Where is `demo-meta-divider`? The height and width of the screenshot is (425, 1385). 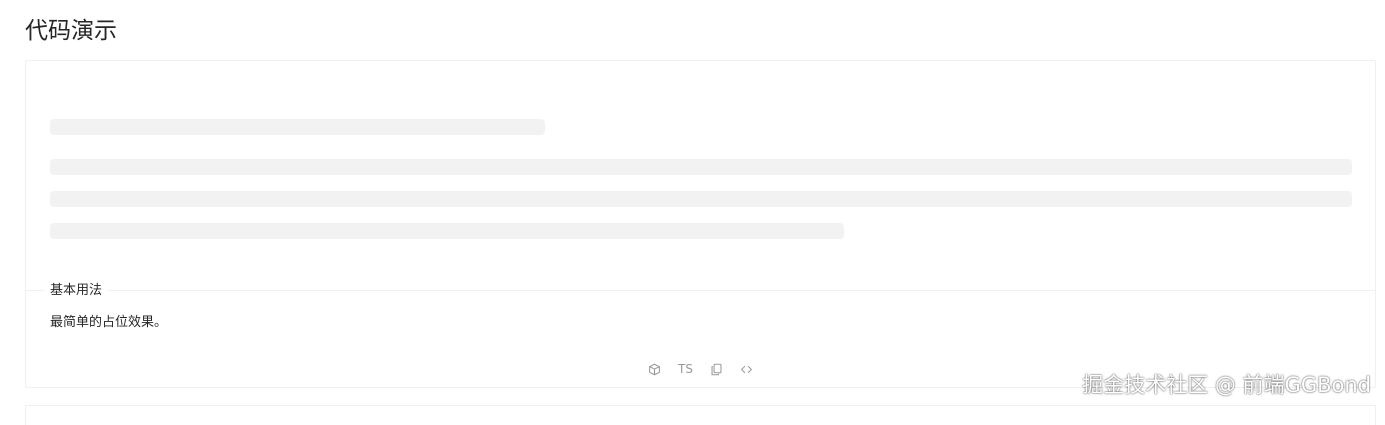 demo-meta-divider is located at coordinates (700, 290).